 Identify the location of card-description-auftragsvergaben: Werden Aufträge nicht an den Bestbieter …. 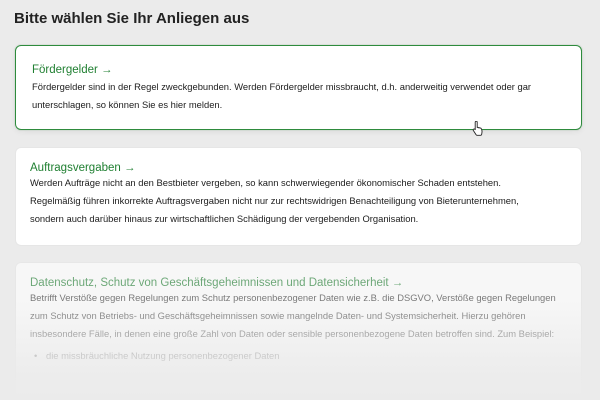
(298, 201).